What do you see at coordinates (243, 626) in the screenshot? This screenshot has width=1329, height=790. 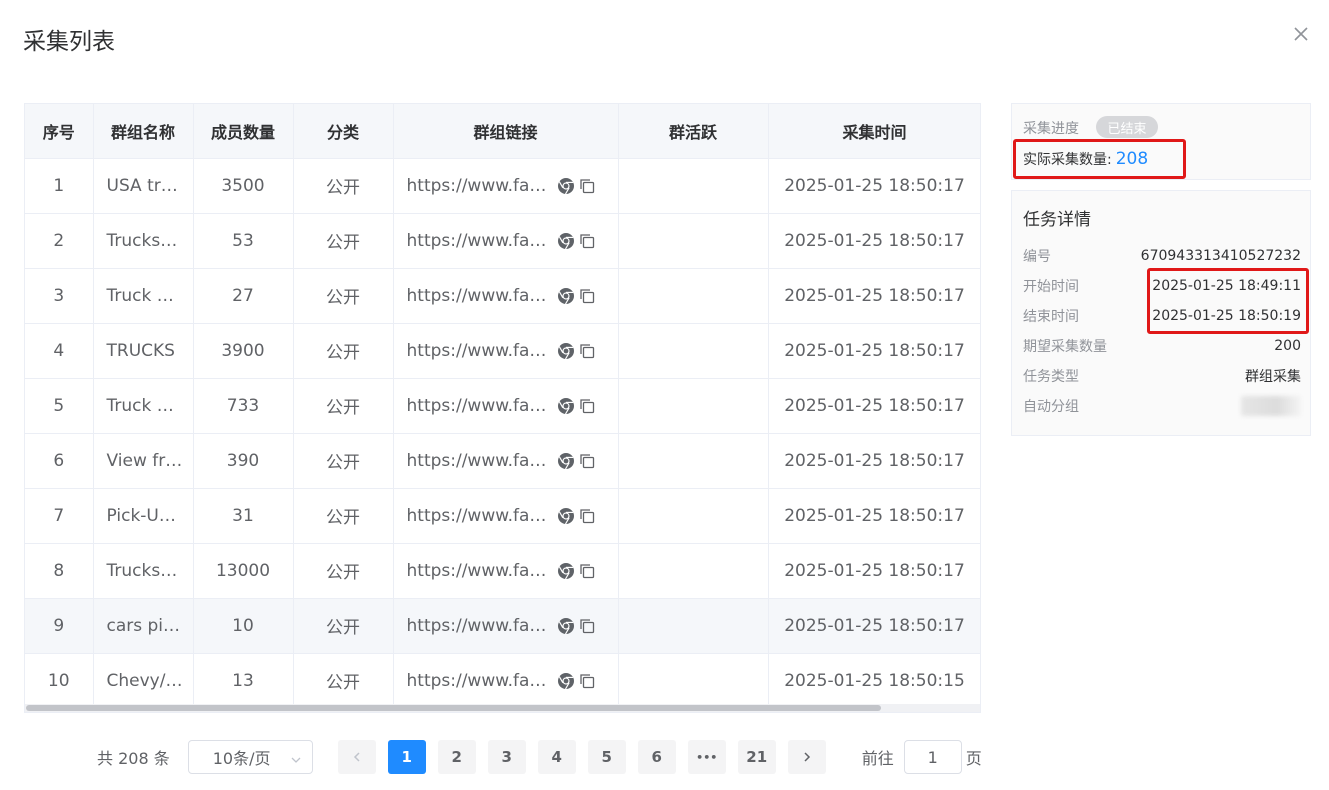 I see `cell-members: 10` at bounding box center [243, 626].